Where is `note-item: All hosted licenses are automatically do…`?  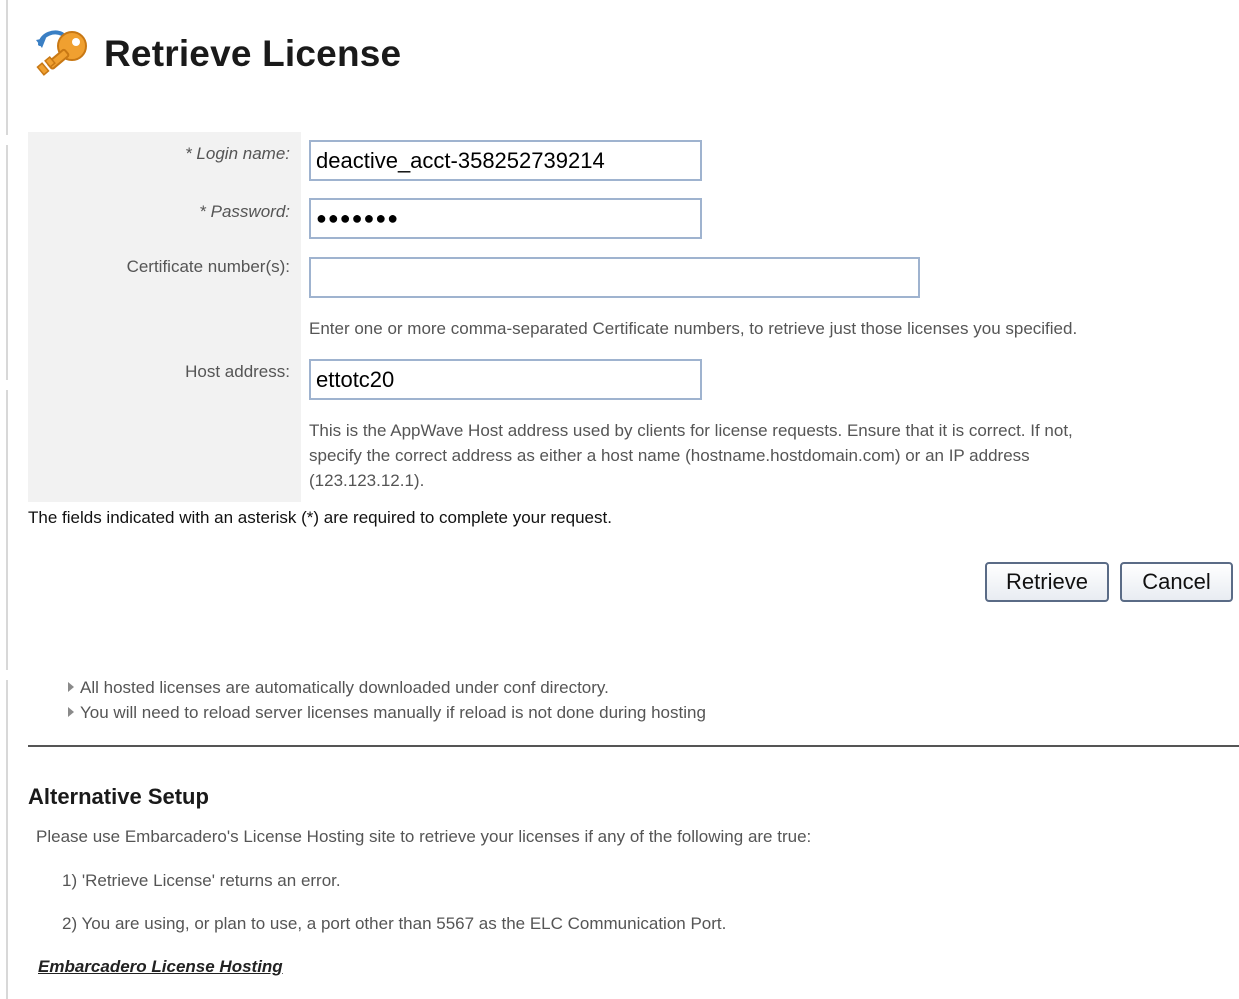 note-item: All hosted licenses are automatically do… is located at coordinates (338, 688).